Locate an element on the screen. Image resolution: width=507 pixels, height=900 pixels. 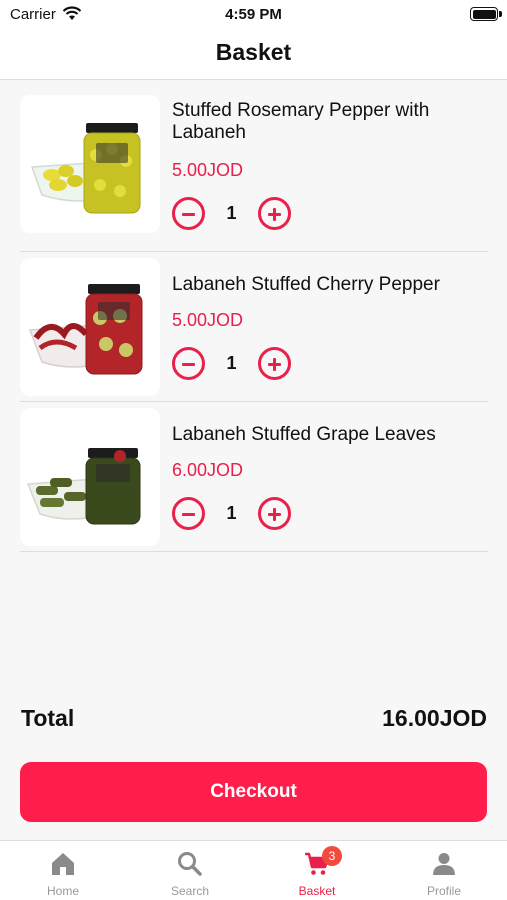
search-icon is located at coordinates (190, 864).